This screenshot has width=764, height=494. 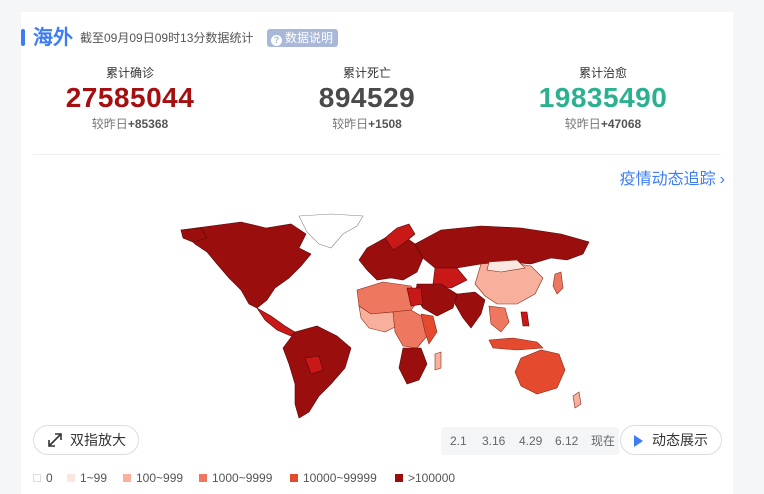 What do you see at coordinates (49, 478) in the screenshot?
I see `legend-label: 0` at bounding box center [49, 478].